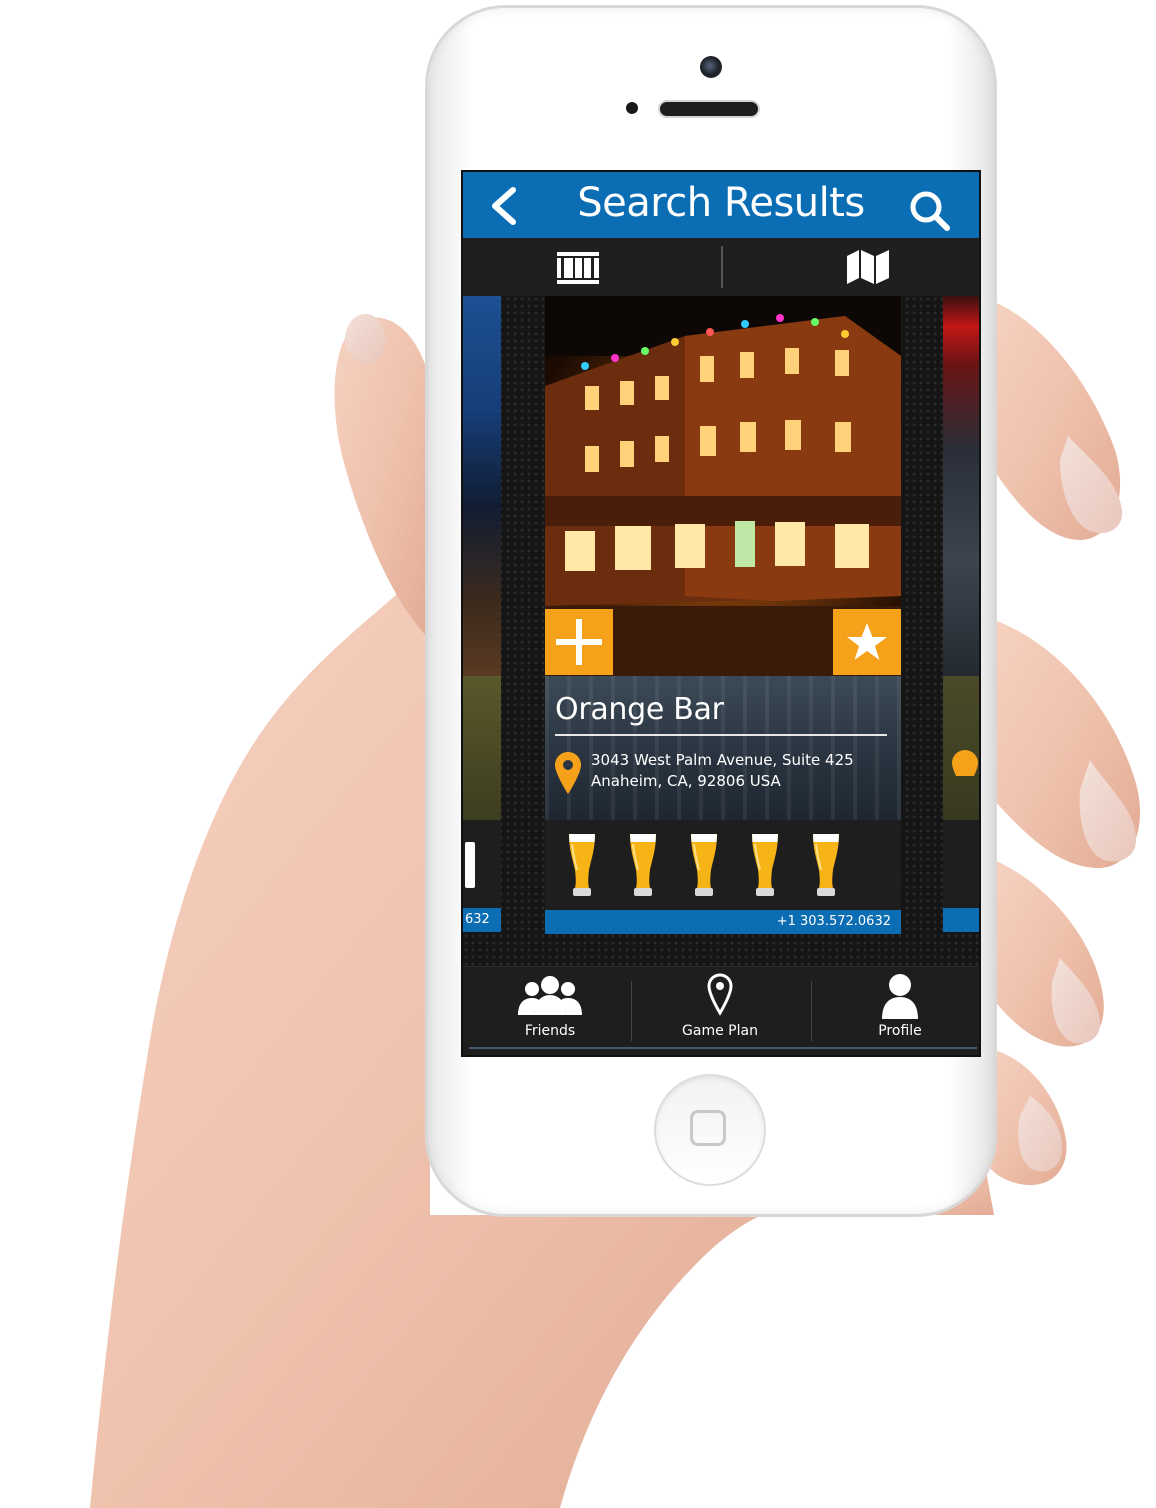 Image resolution: width=1156 pixels, height=1508 pixels. Describe the element at coordinates (722, 760) in the screenshot. I see `address-line-1: 3043 West Palm Avenue, Suite 425` at that location.